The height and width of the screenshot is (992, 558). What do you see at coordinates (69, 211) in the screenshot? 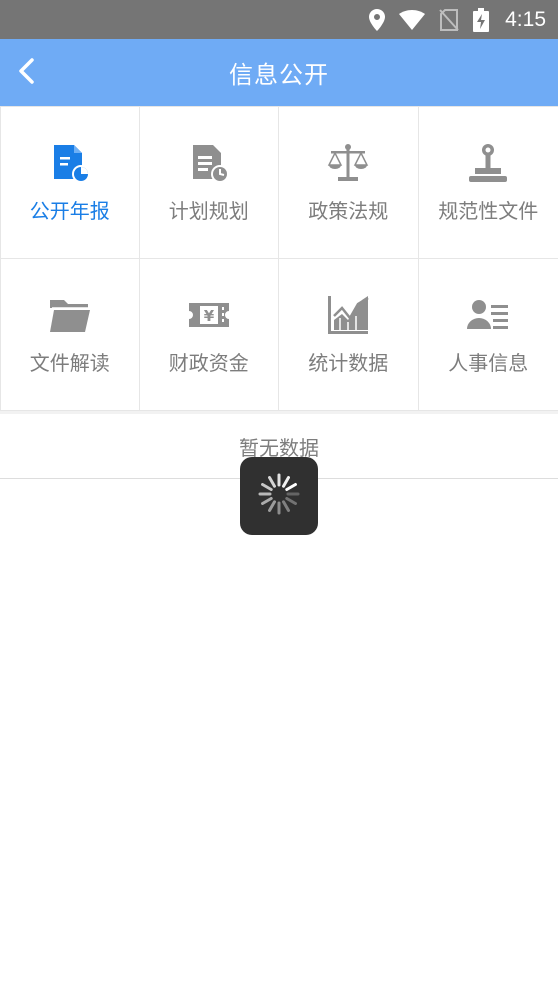
I see `category-label: 公开年报` at bounding box center [69, 211].